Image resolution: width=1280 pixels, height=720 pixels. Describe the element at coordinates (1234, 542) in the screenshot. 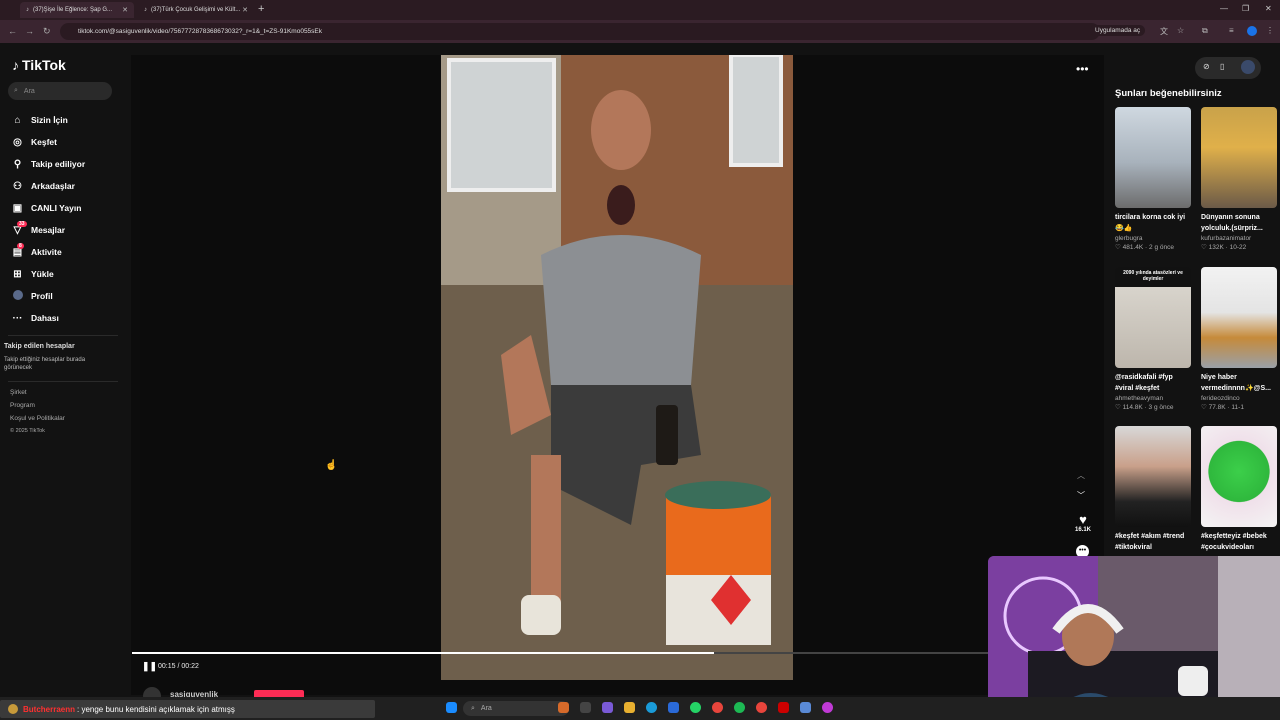

I see `card-title: #keşfetteyiz #bebek #çocukvideoları` at that location.